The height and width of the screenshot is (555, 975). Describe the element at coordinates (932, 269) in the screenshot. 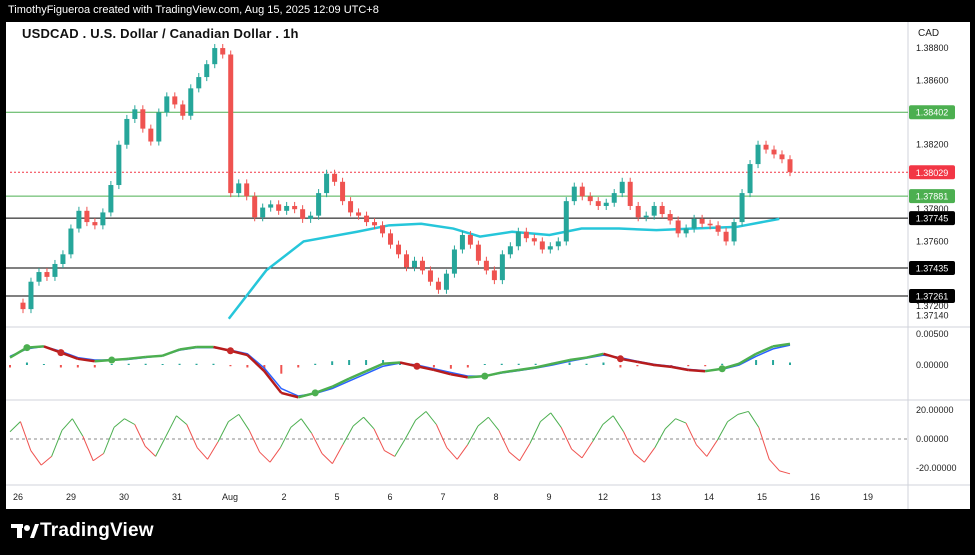

I see `level-label: 1.37435` at that location.